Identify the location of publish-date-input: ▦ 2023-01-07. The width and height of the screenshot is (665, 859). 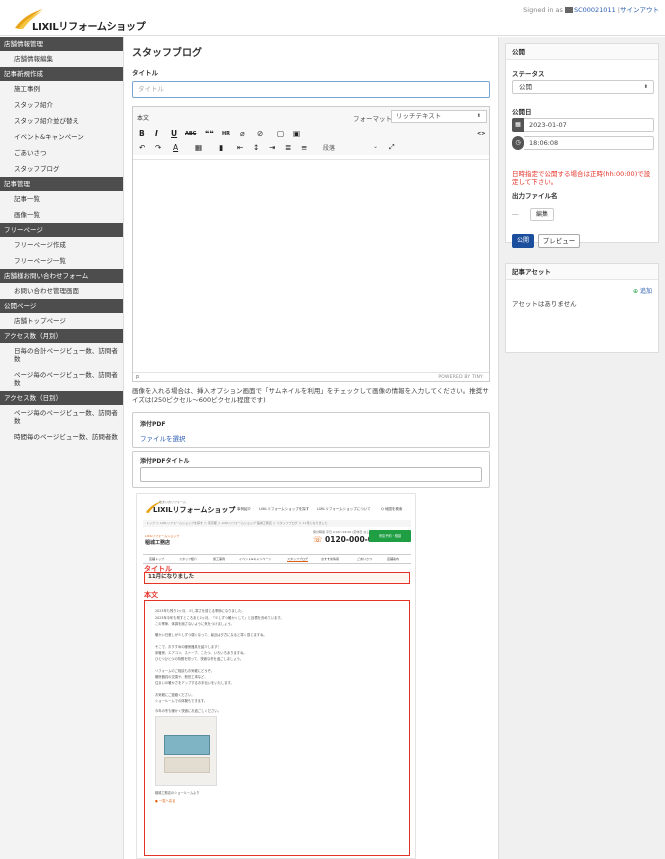
(583, 125).